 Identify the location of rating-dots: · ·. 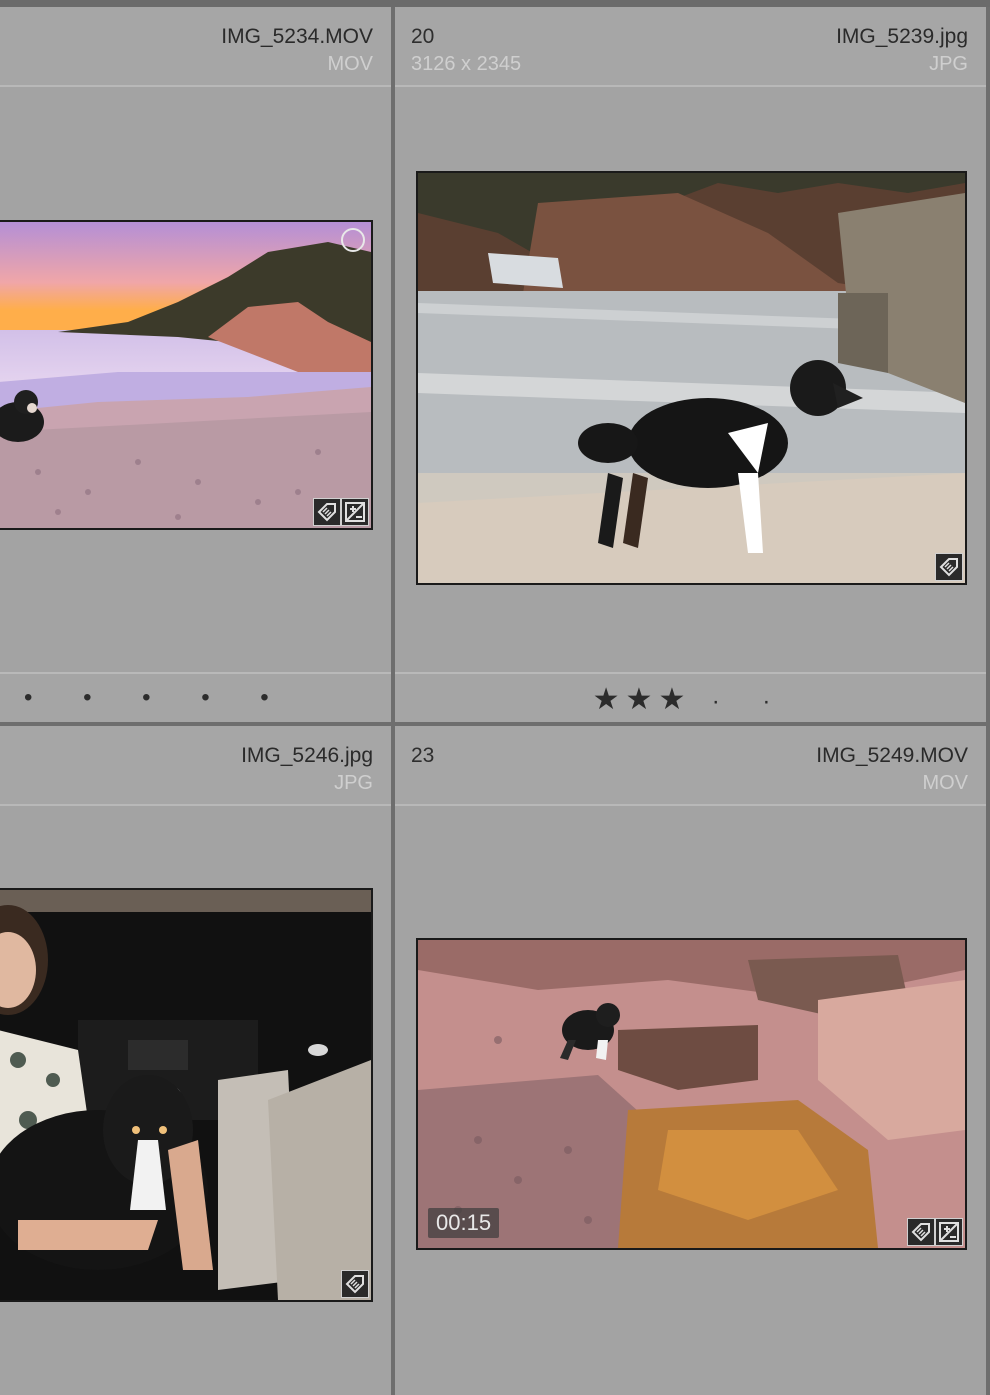
(750, 701).